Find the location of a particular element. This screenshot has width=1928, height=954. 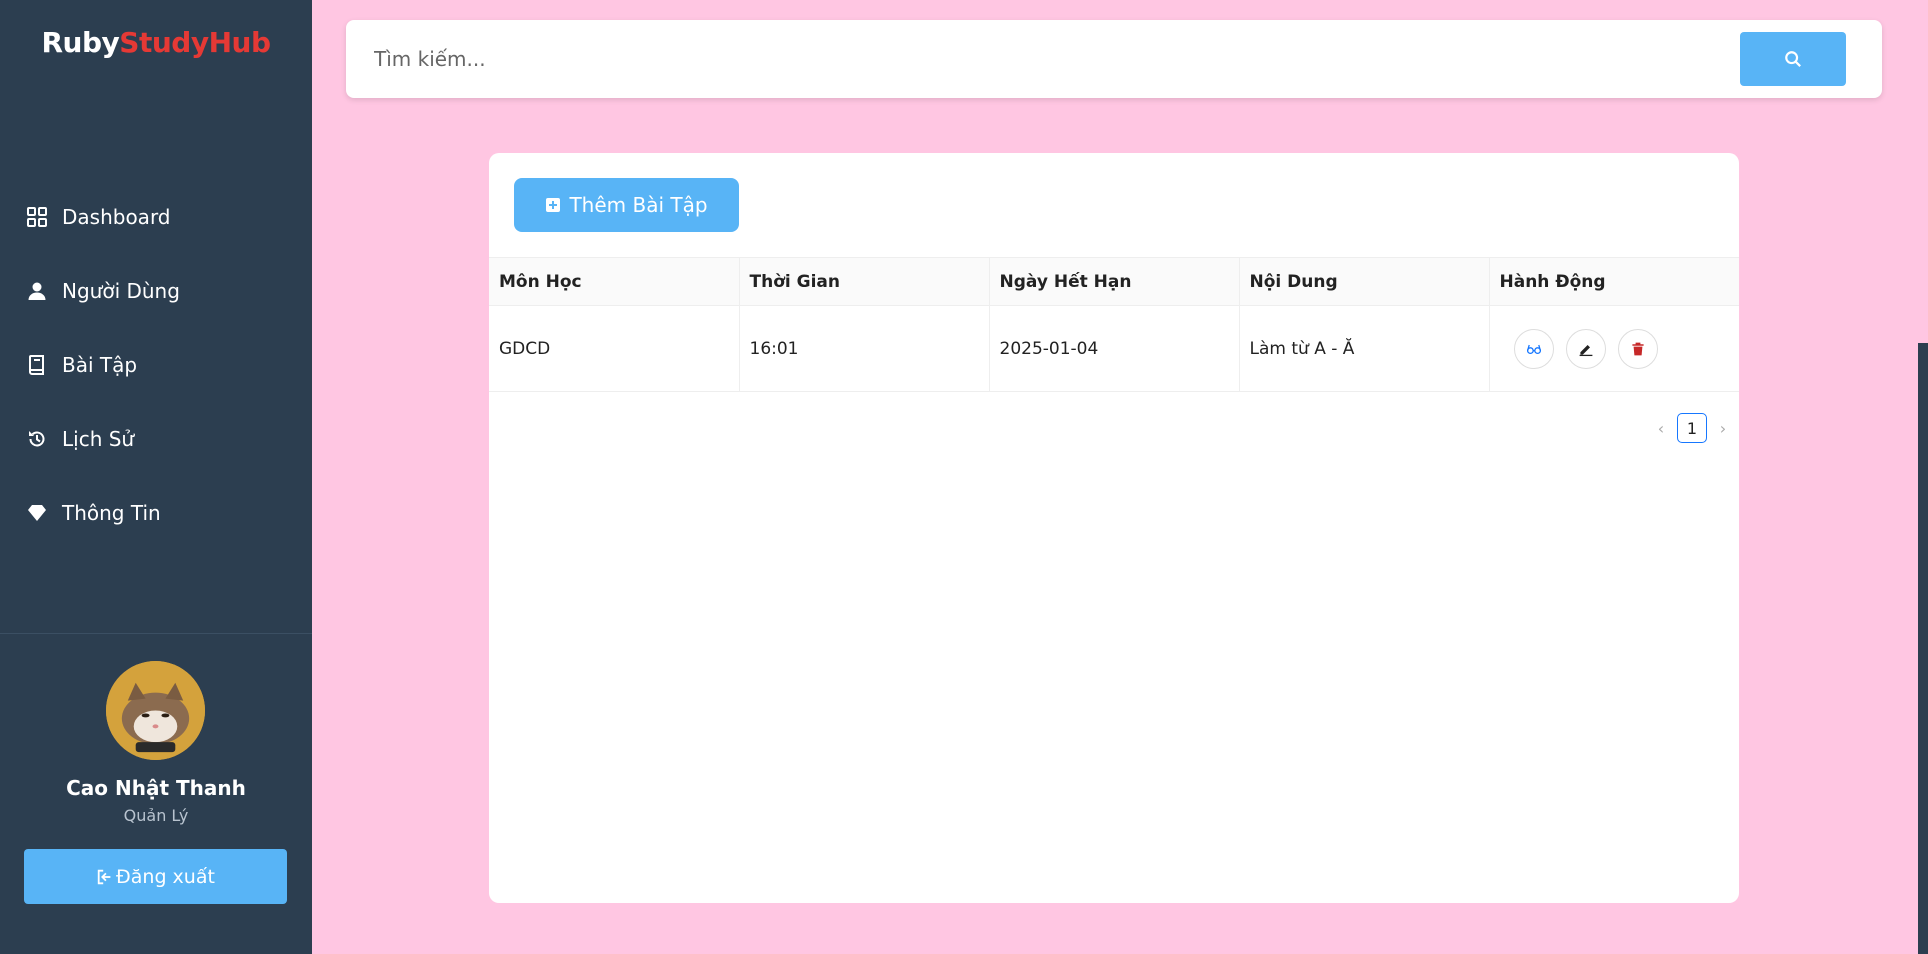

brand-logo: RubyStudyHub is located at coordinates (156, 42).